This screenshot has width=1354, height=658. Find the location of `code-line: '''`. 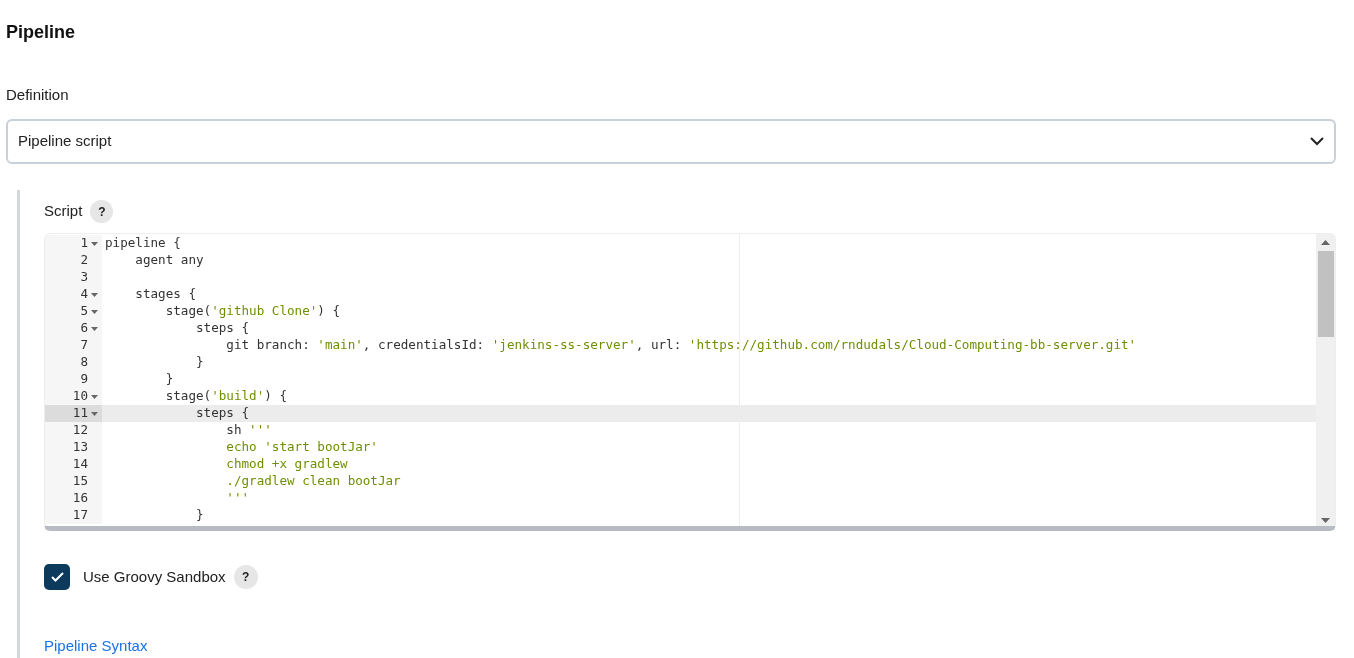

code-line: ''' is located at coordinates (237, 498).